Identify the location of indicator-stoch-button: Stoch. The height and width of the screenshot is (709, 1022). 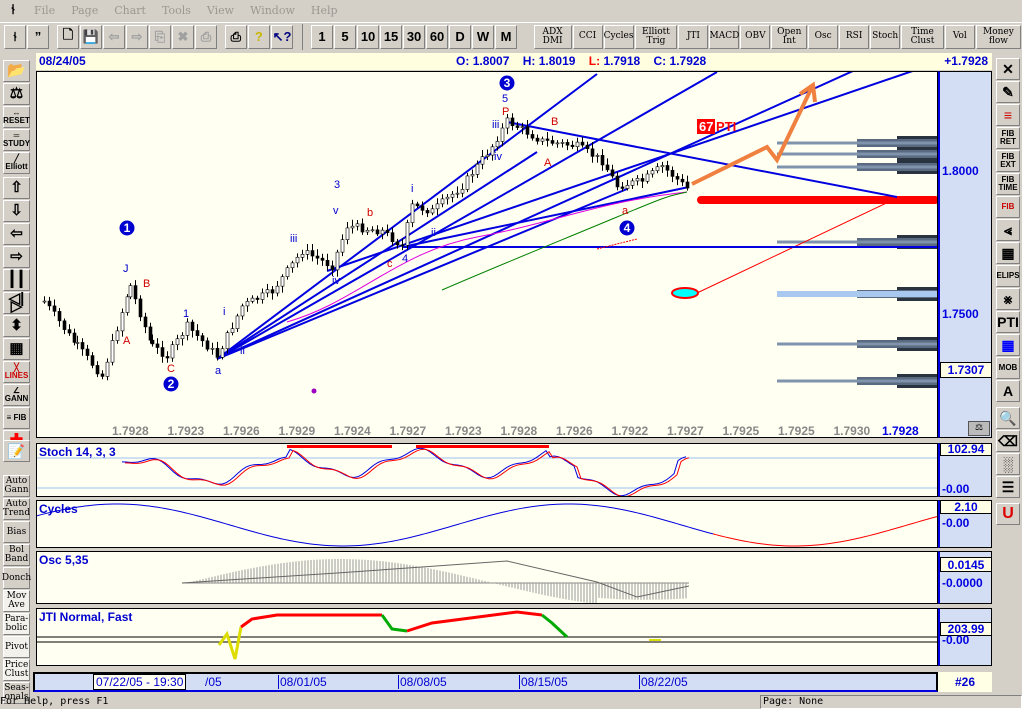
(885, 36).